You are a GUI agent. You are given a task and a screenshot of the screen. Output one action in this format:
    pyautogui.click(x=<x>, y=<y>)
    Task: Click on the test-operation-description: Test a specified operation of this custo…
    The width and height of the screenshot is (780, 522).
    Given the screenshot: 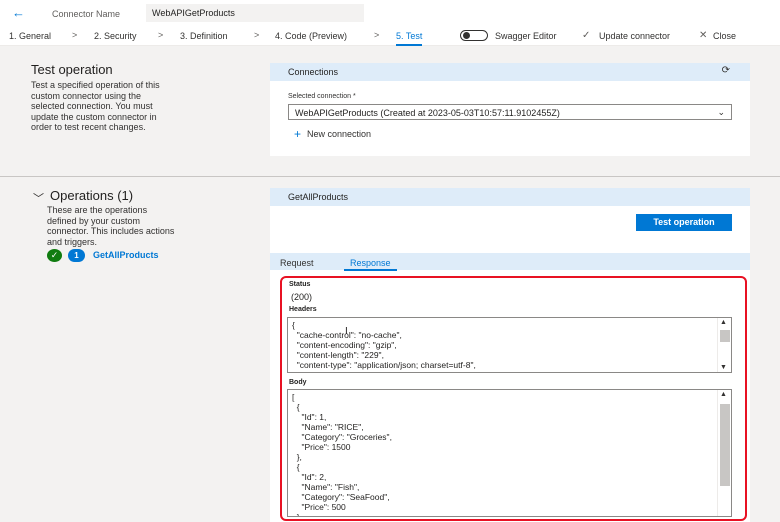 What is the action you would take?
    pyautogui.click(x=95, y=106)
    